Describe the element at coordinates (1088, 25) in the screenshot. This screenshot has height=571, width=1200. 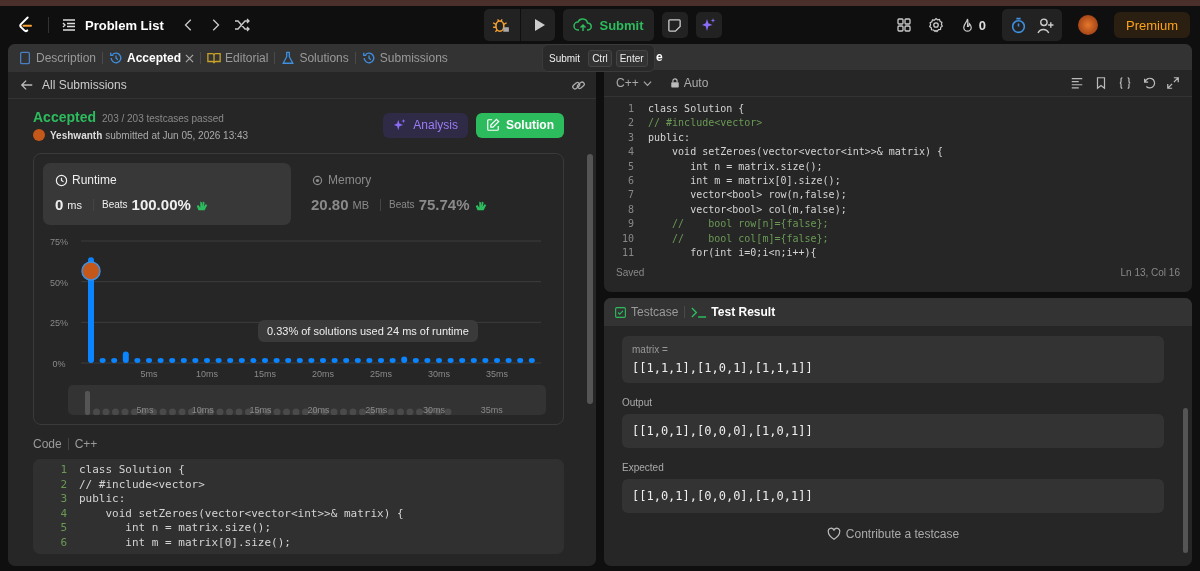
I see `avatar` at that location.